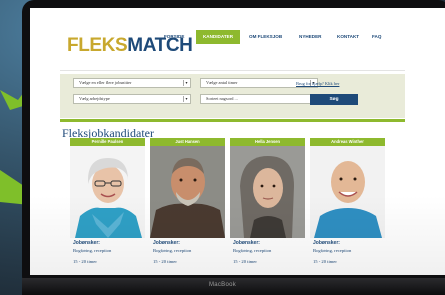 Image resolution: width=445 pixels, height=295 pixels. What do you see at coordinates (218, 37) in the screenshot?
I see `nav-kandidater: KANDIDATER` at bounding box center [218, 37].